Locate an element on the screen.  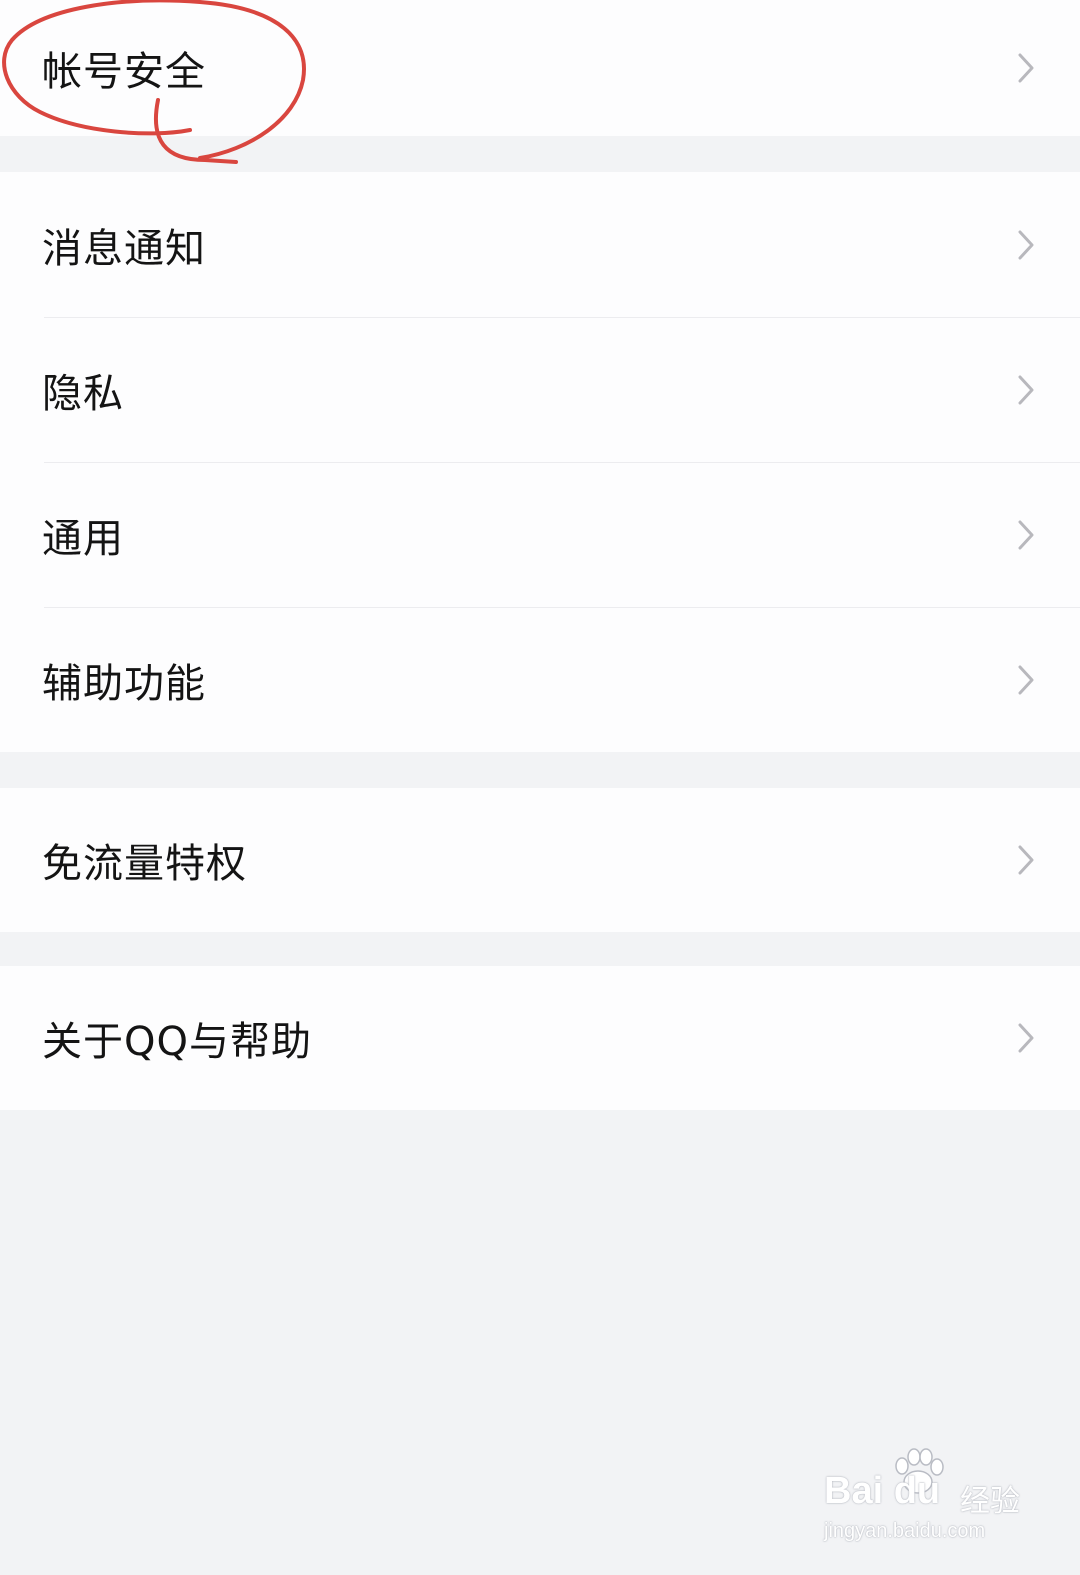
watermark-product: 经验 is located at coordinates (990, 1501).